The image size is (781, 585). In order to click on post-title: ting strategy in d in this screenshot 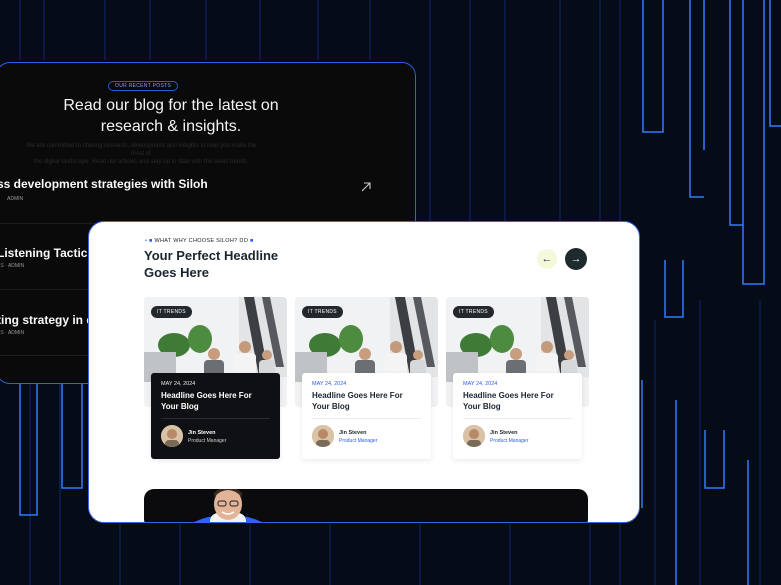, I will do `click(47, 320)`.